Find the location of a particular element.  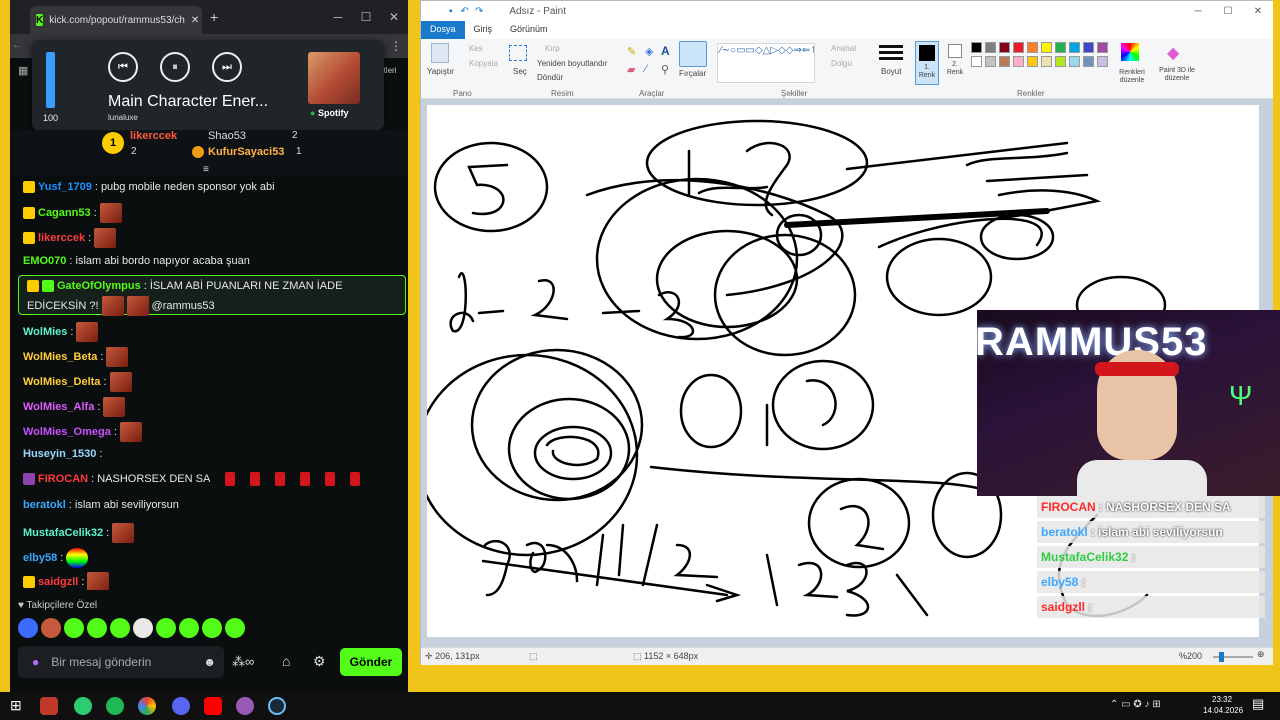

color-picker-icon: ⁄ is located at coordinates (646, 69).